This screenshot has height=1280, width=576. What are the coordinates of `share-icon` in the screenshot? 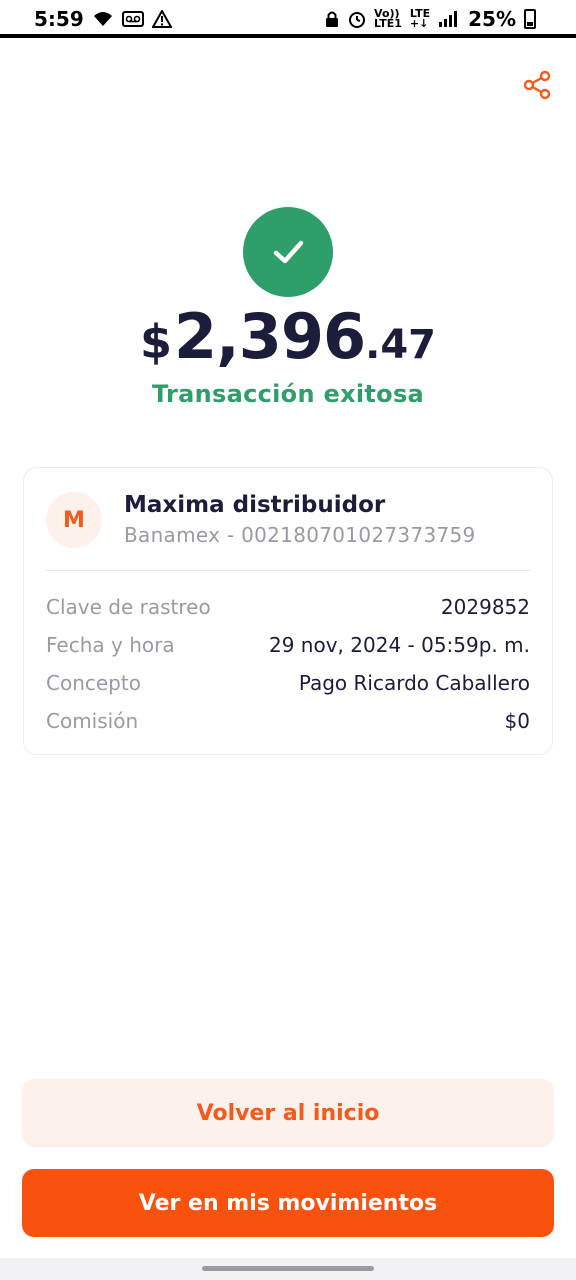 It's located at (537, 85).